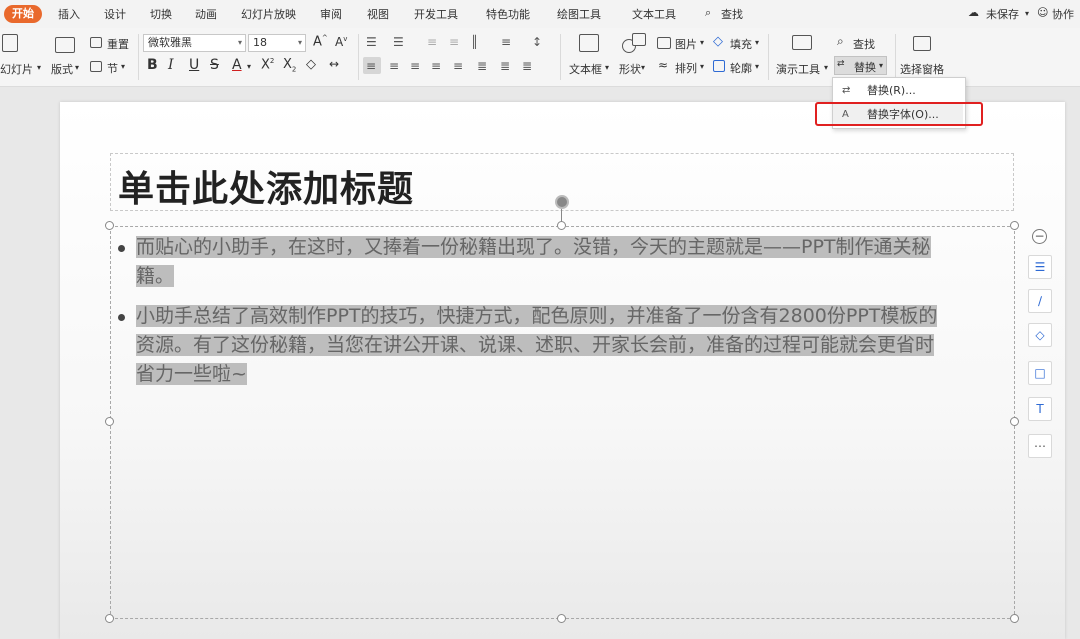 Image resolution: width=1080 pixels, height=639 pixels. What do you see at coordinates (505, 66) in the screenshot?
I see `columns-icon: ≣` at bounding box center [505, 66].